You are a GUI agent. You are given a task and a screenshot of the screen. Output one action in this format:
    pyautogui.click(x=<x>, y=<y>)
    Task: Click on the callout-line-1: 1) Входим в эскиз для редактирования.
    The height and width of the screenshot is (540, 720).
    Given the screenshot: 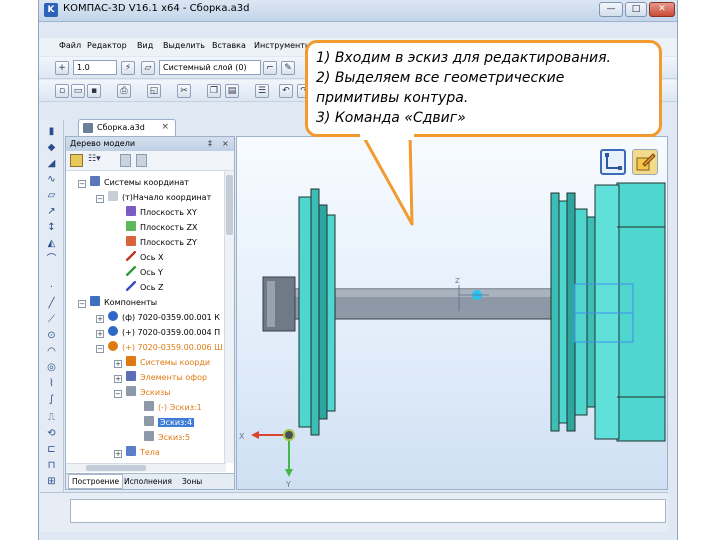 What is the action you would take?
    pyautogui.click(x=463, y=58)
    